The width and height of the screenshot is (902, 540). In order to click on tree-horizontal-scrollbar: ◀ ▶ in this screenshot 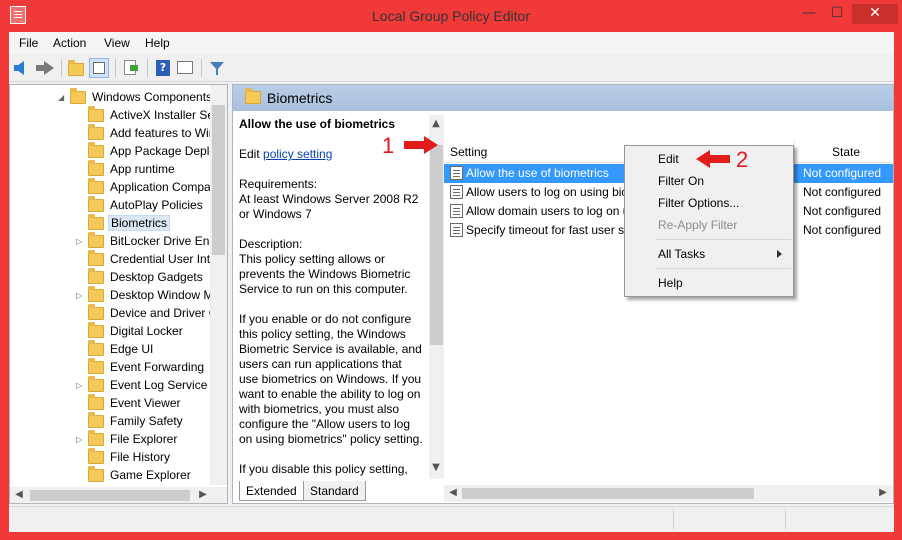, I will do `click(118, 495)`.